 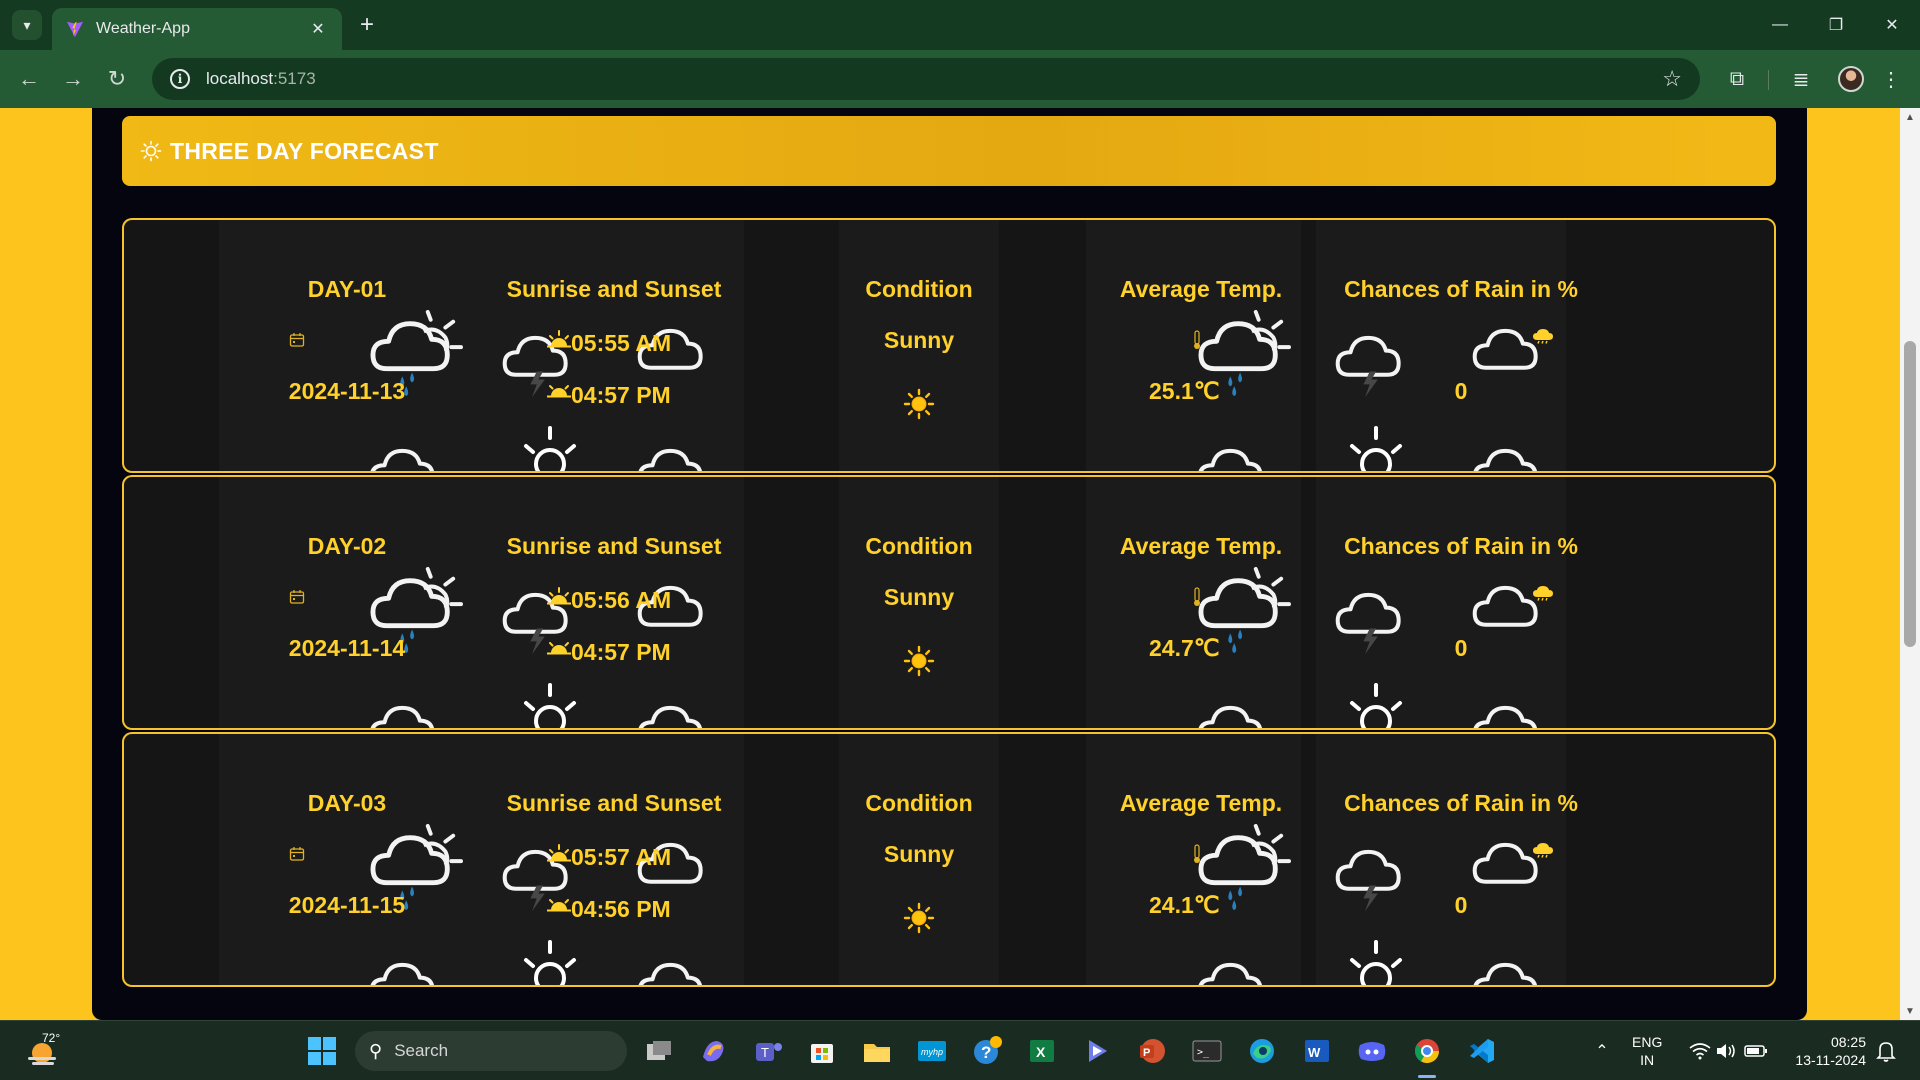 I want to click on avg-temp-value: 25.1℃, so click(x=1184, y=391).